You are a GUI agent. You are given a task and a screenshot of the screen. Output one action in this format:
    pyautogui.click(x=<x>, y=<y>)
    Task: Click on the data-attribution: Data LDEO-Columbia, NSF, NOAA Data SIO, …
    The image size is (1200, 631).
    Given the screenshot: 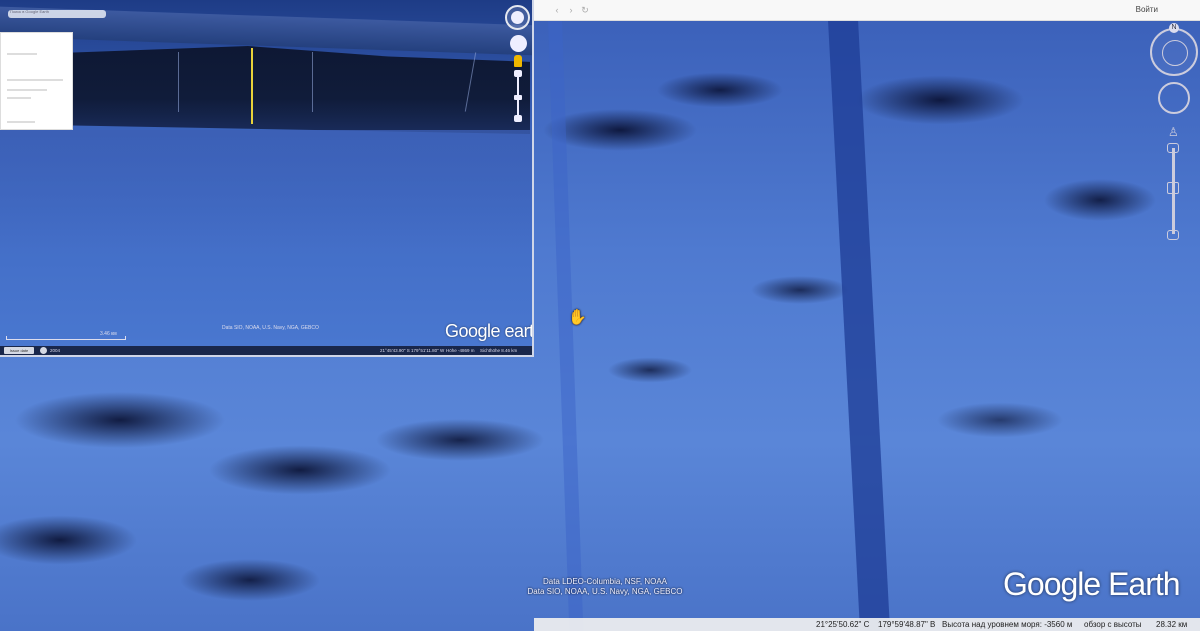 What is the action you would take?
    pyautogui.click(x=605, y=587)
    